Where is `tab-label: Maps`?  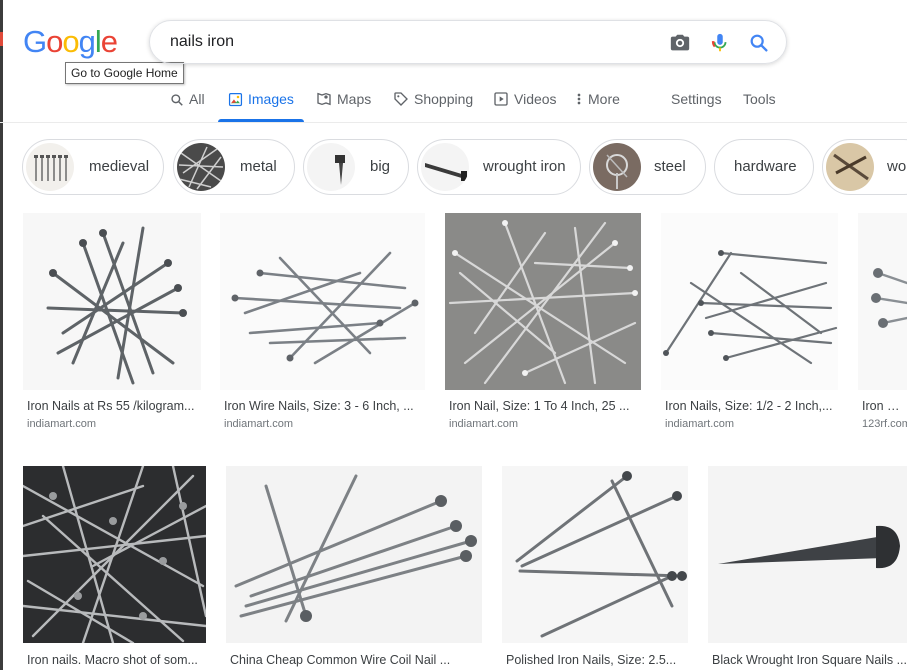 tab-label: Maps is located at coordinates (354, 99).